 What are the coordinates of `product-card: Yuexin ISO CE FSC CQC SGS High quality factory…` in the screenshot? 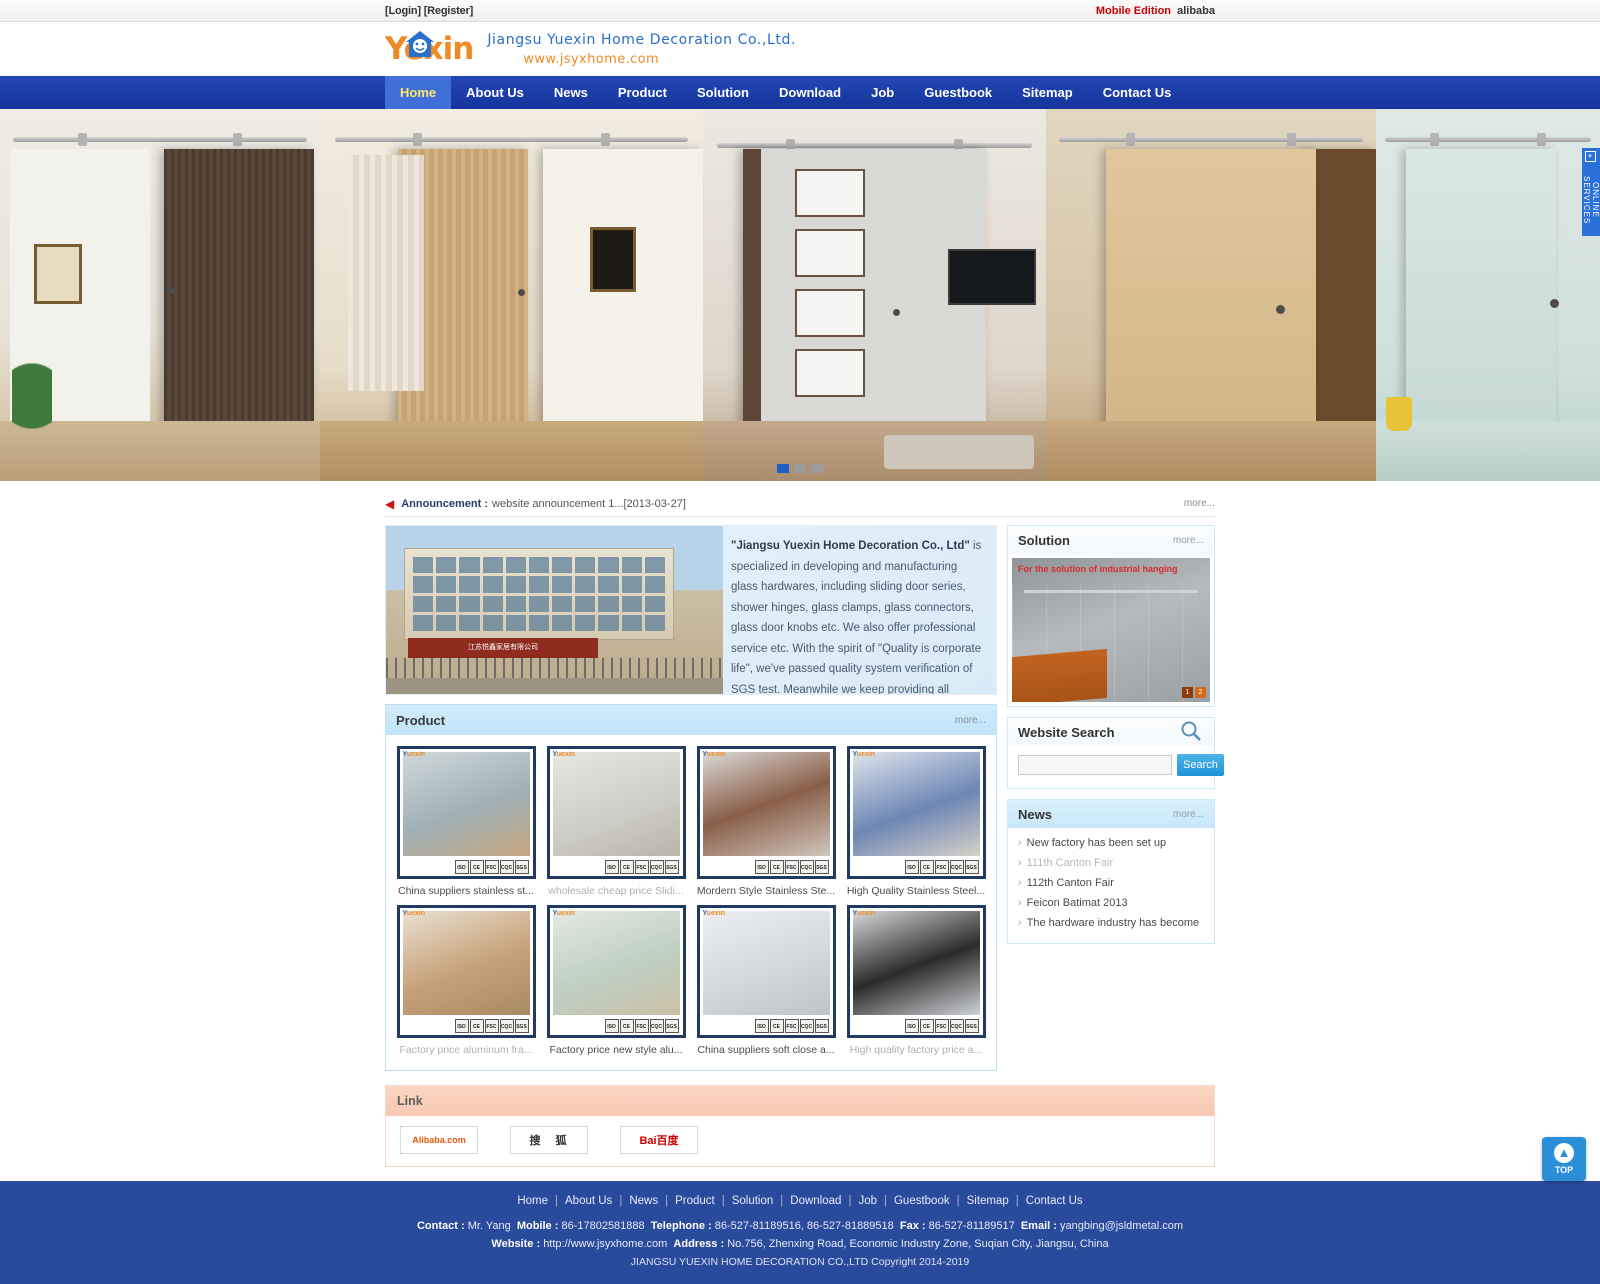 It's located at (916, 980).